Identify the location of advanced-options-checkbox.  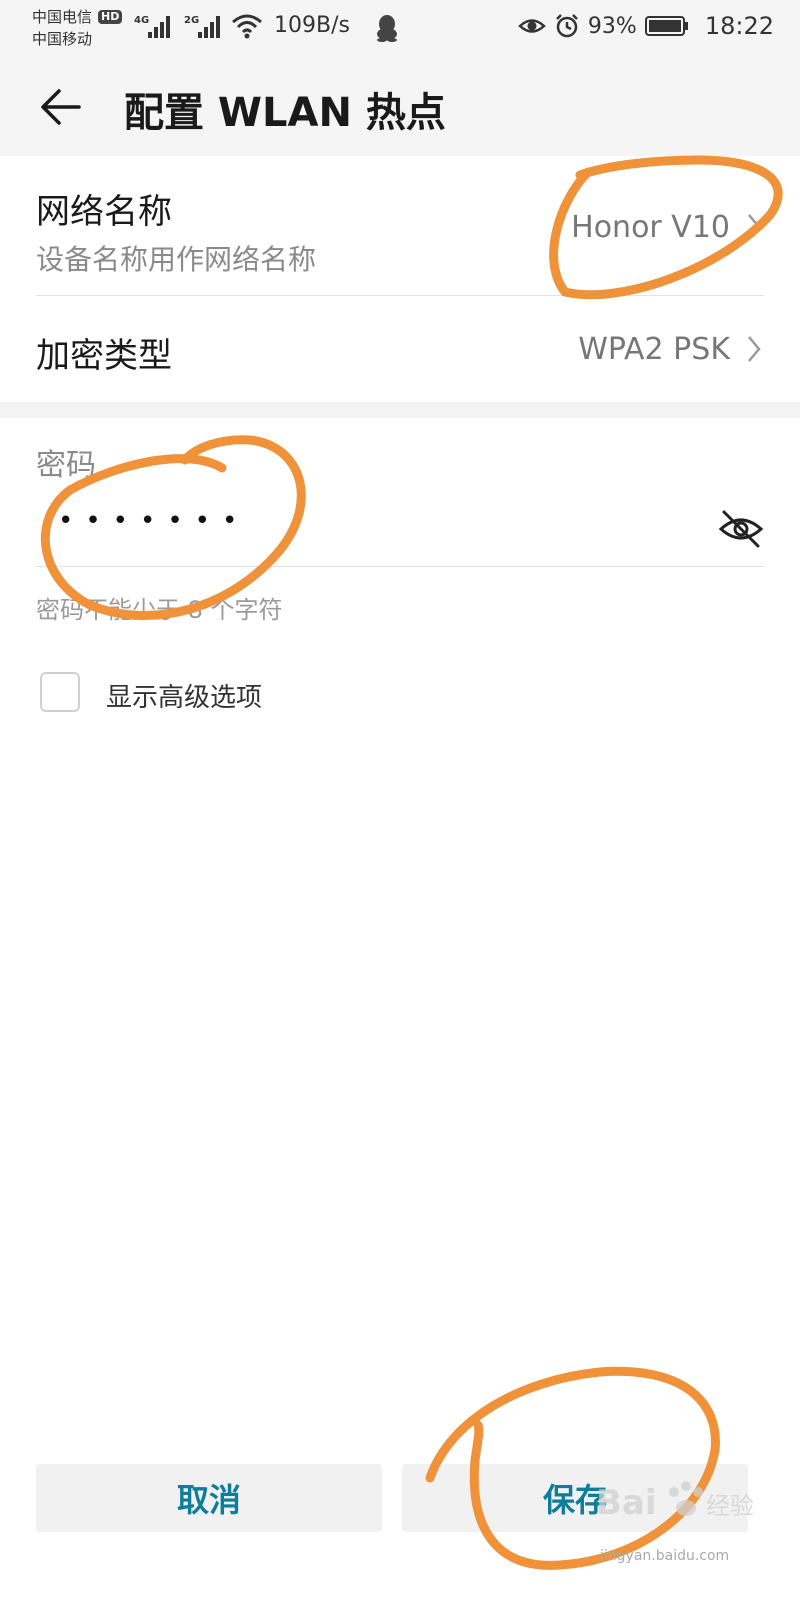
(60, 692).